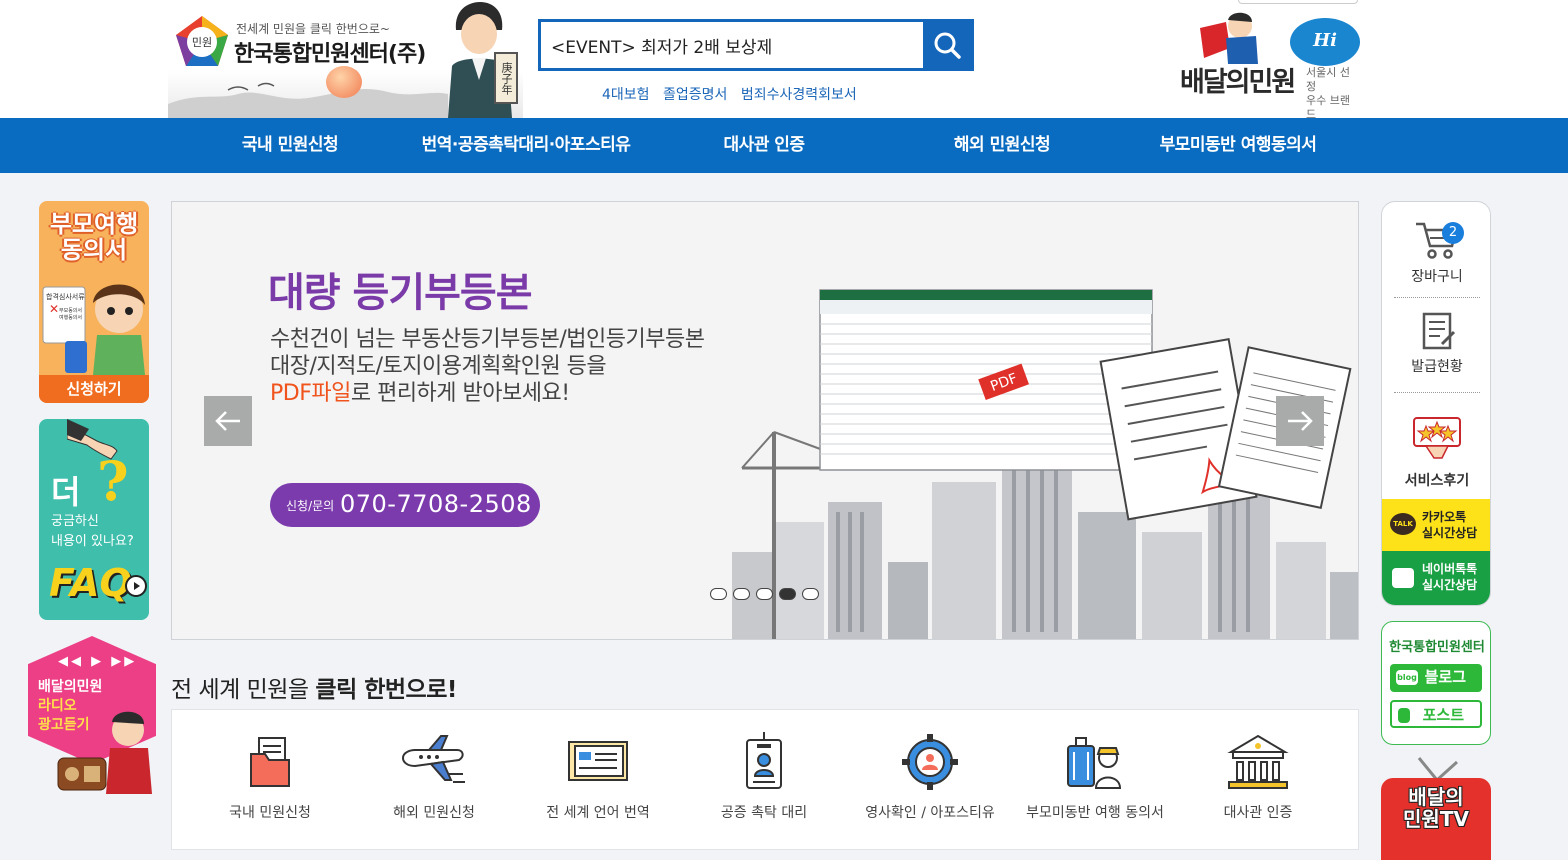 The image size is (1568, 860). Describe the element at coordinates (1436, 403) in the screenshot. I see `right-quick-menu: 2 장바구니 발급현황 서비스후기 TALK 카카오톡 실시간상담 네이버톡톡` at that location.